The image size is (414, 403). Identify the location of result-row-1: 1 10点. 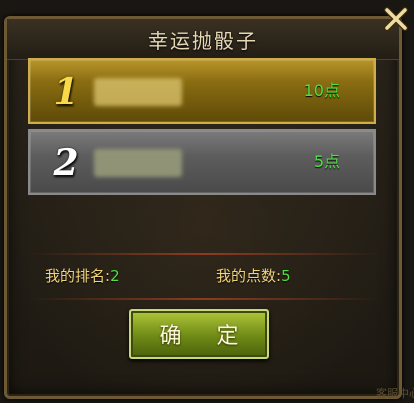
(202, 91).